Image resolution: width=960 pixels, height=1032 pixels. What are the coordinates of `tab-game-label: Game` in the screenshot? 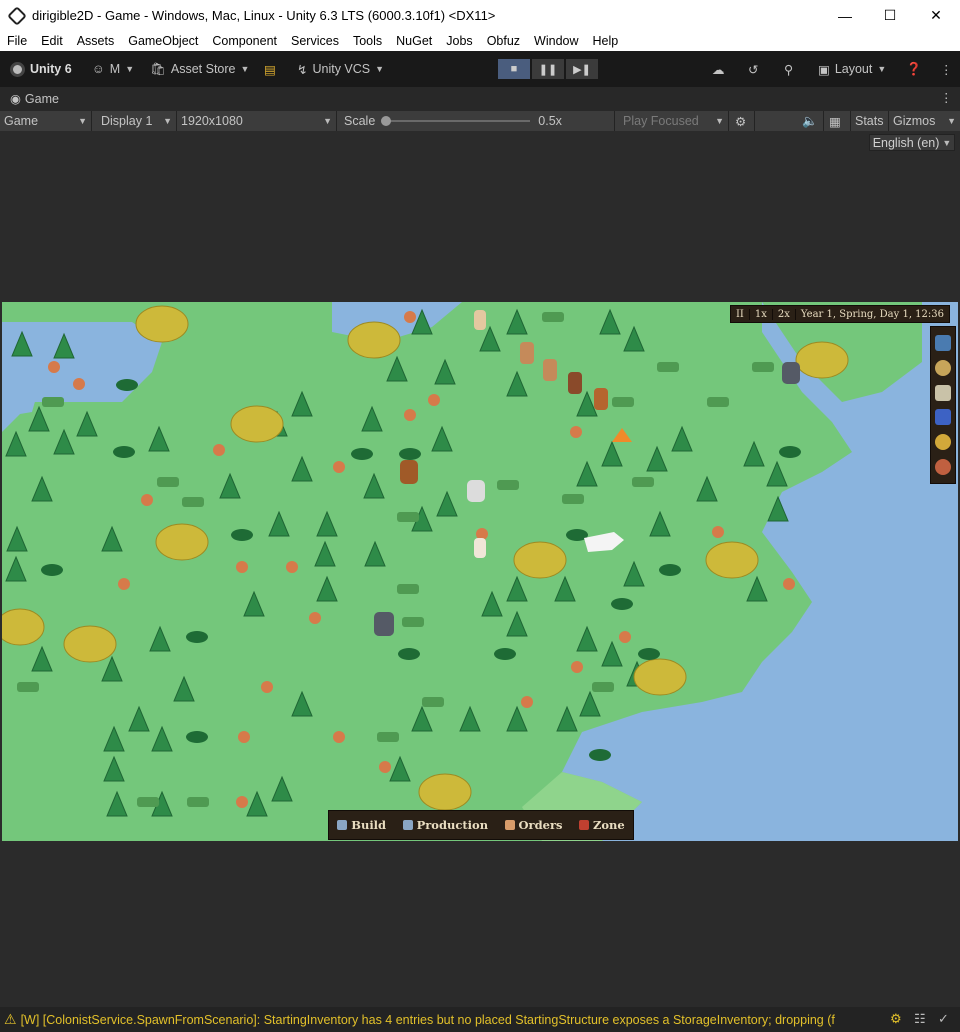 It's located at (41, 98).